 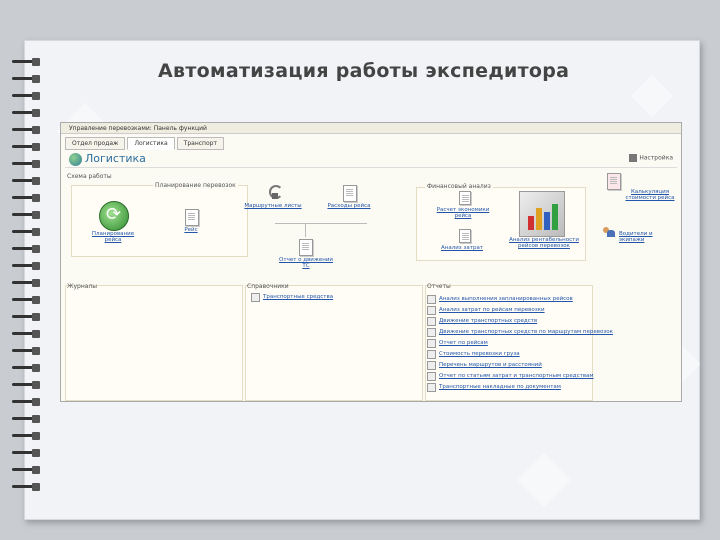 I want to click on report-item: Анализ затрат по рейсам перевозки, so click(x=486, y=310).